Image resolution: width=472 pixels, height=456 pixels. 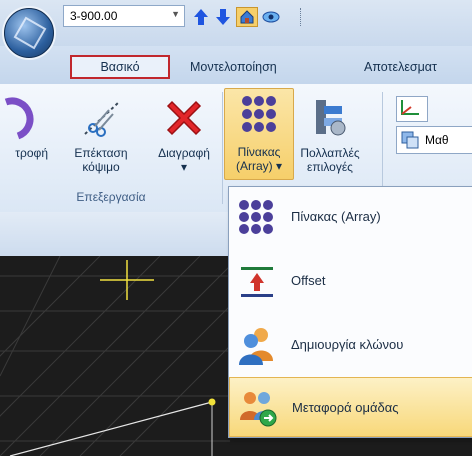 I want to click on move-group-icon, so click(x=258, y=409).